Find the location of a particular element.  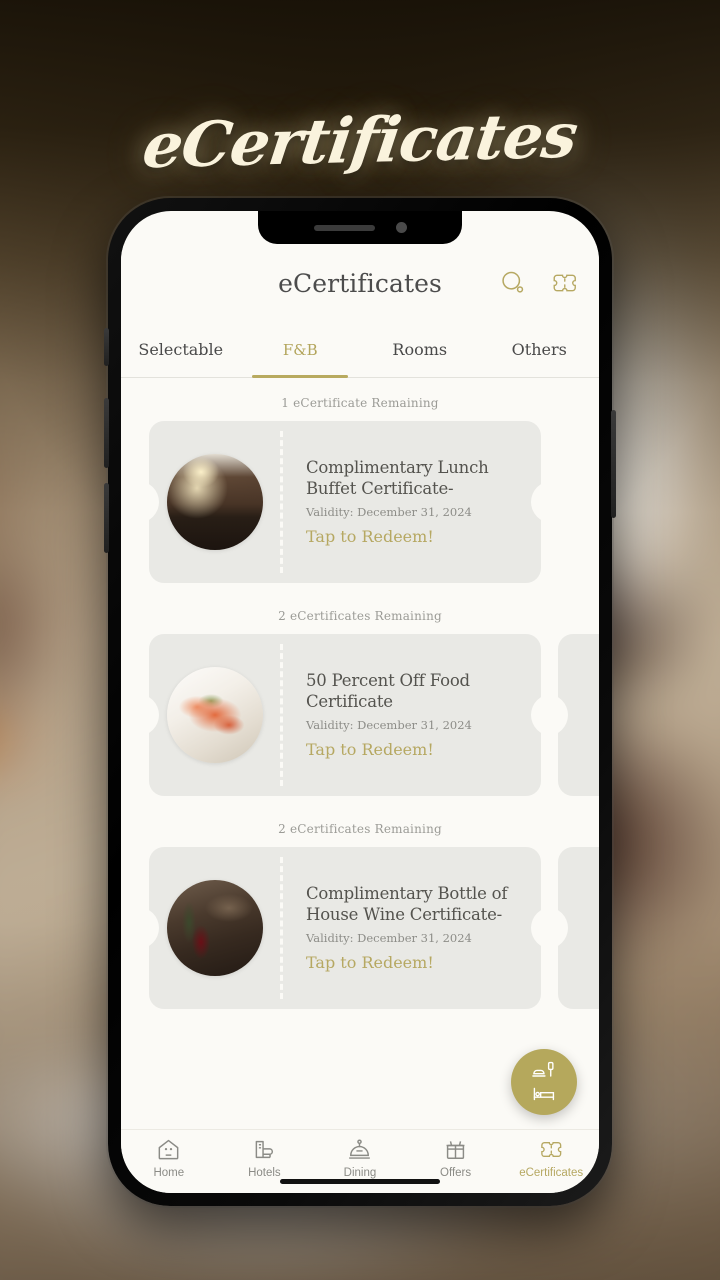

nav-item-hotels: Hotels is located at coordinates (265, 1158).